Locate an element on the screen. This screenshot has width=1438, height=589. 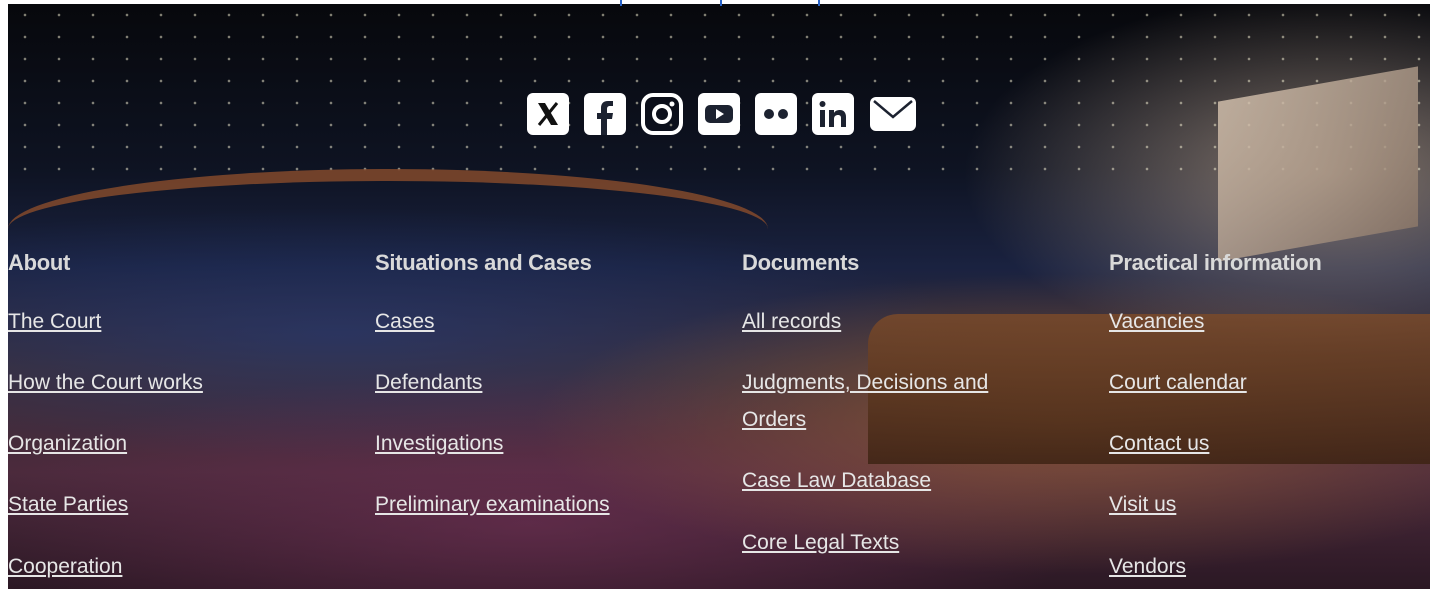
footer-link-defendants: Defendants is located at coordinates (428, 382).